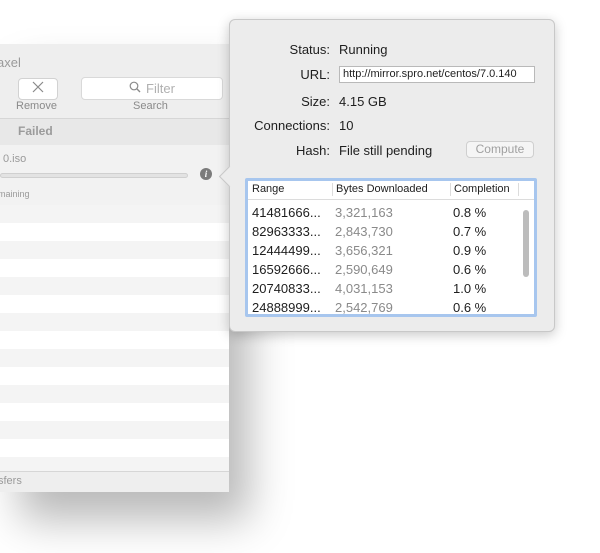  I want to click on table-row: 16592666... 2,590,649 0.6 %, so click(391, 271).